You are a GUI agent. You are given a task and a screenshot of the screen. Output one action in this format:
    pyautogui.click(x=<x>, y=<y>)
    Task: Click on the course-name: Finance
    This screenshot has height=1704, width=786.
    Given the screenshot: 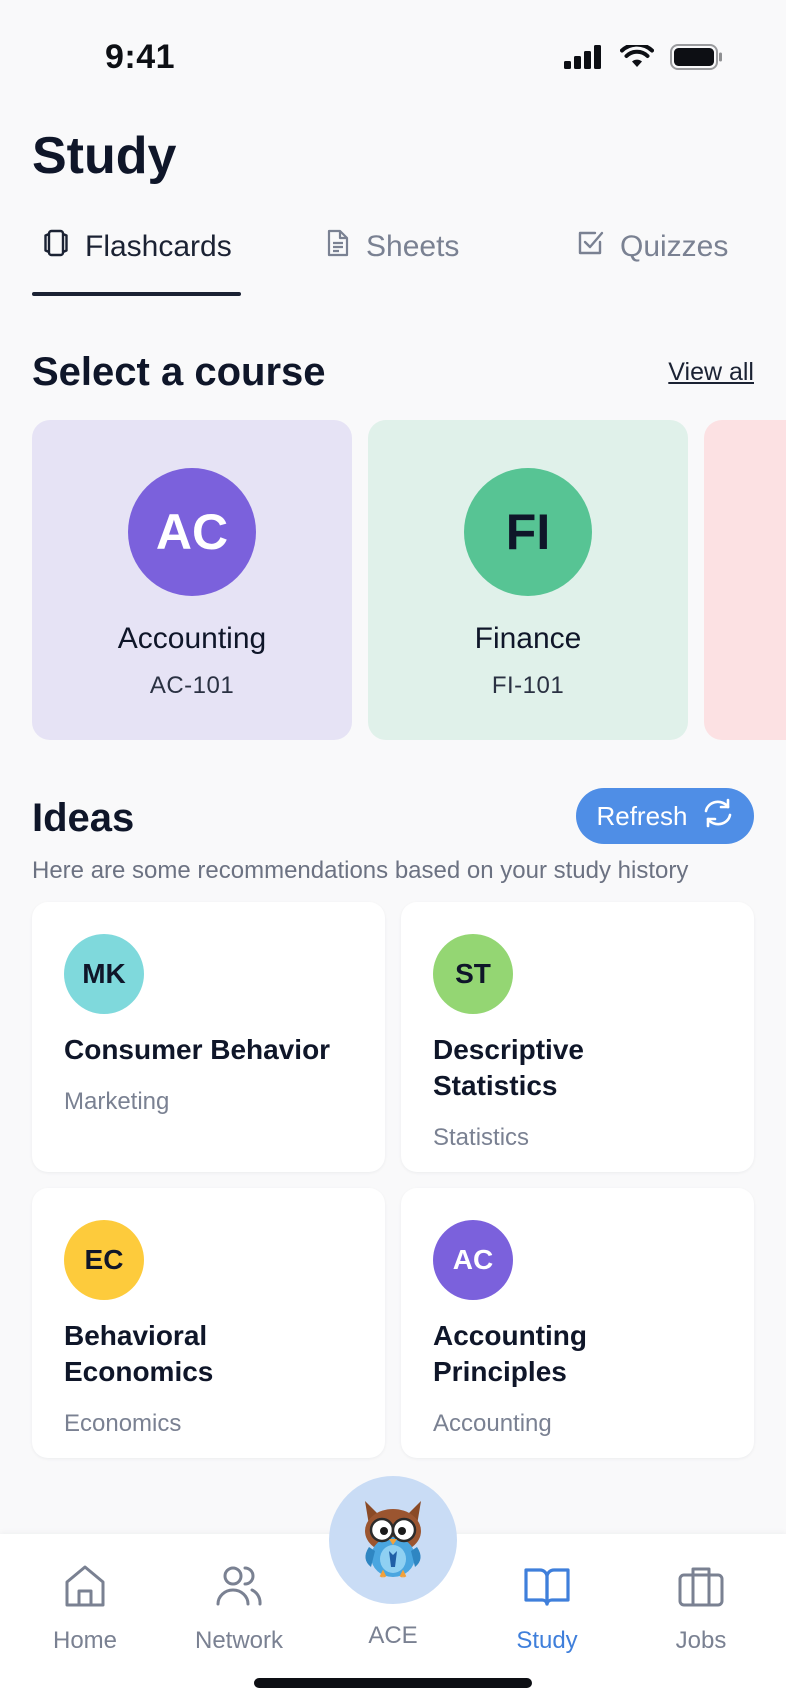 What is the action you would take?
    pyautogui.click(x=528, y=638)
    